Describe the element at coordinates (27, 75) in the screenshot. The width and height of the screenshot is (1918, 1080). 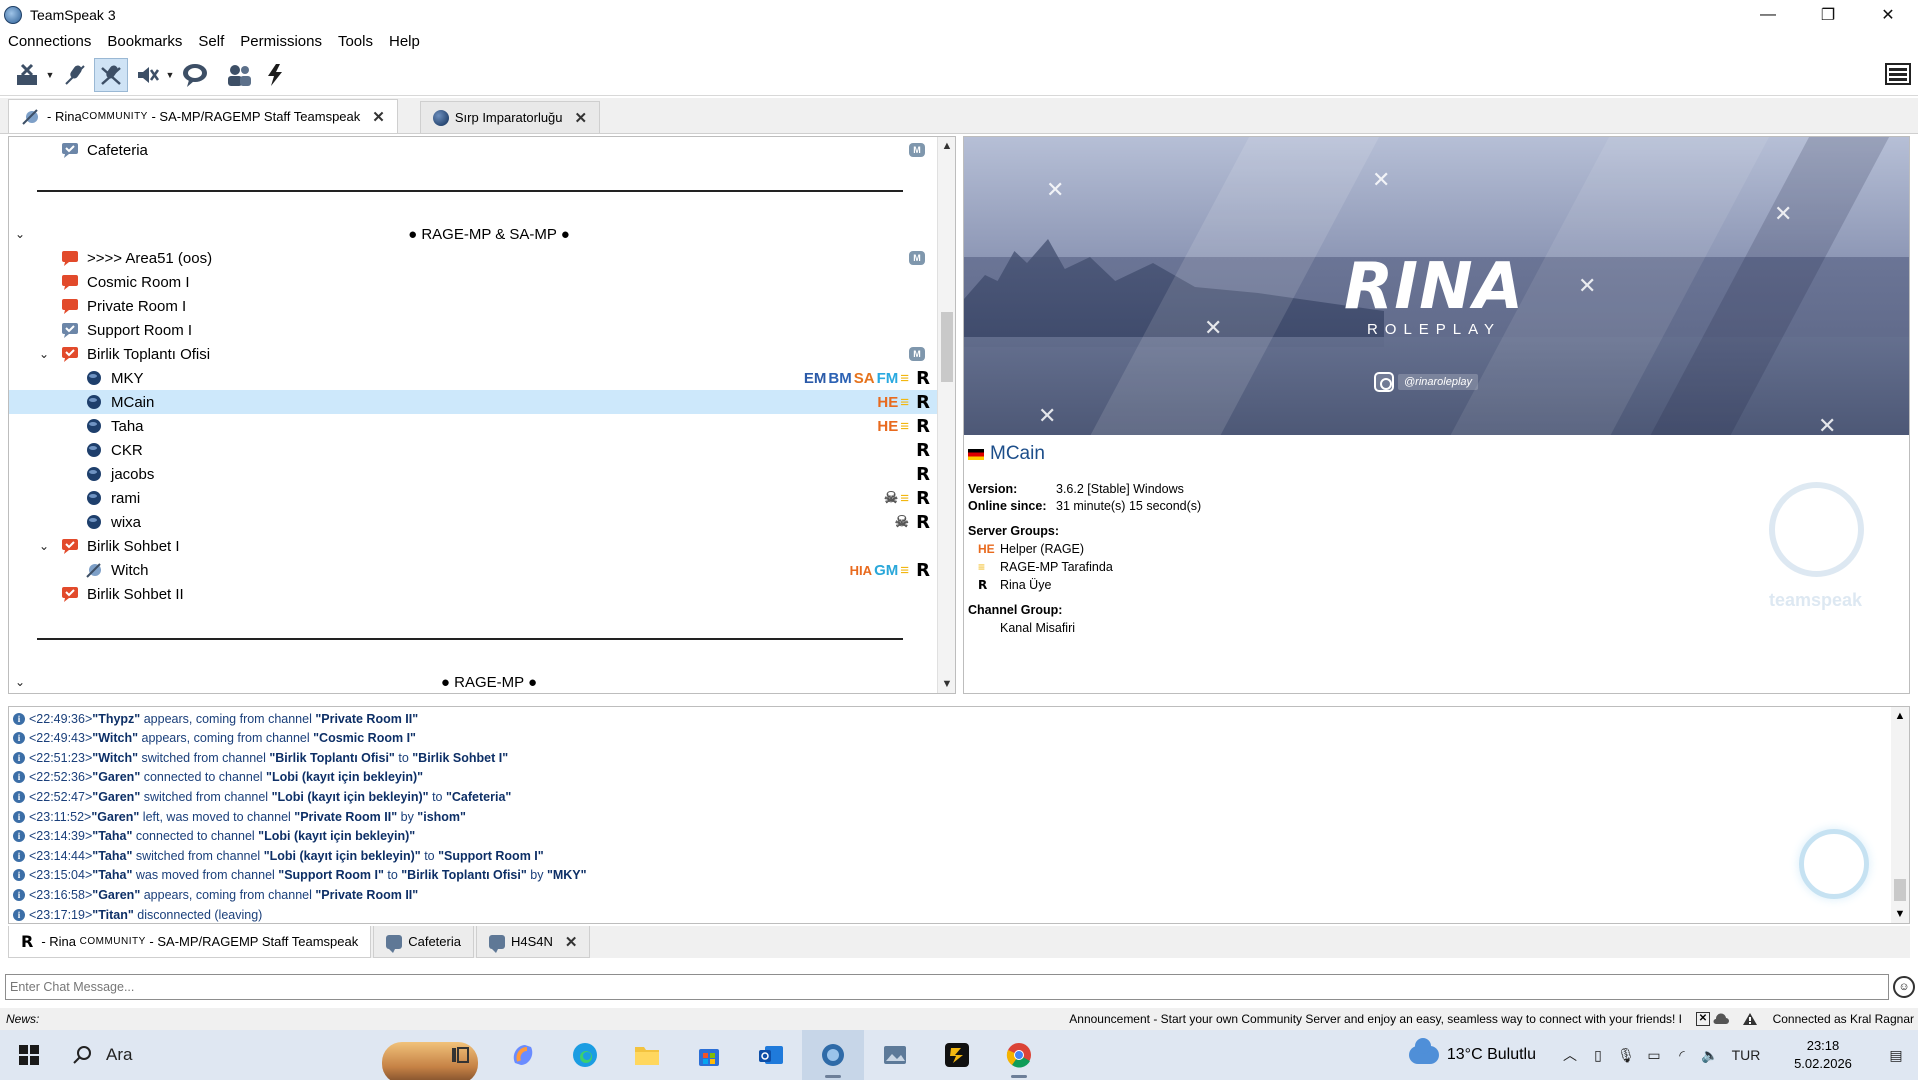
I see `disconnect-button` at that location.